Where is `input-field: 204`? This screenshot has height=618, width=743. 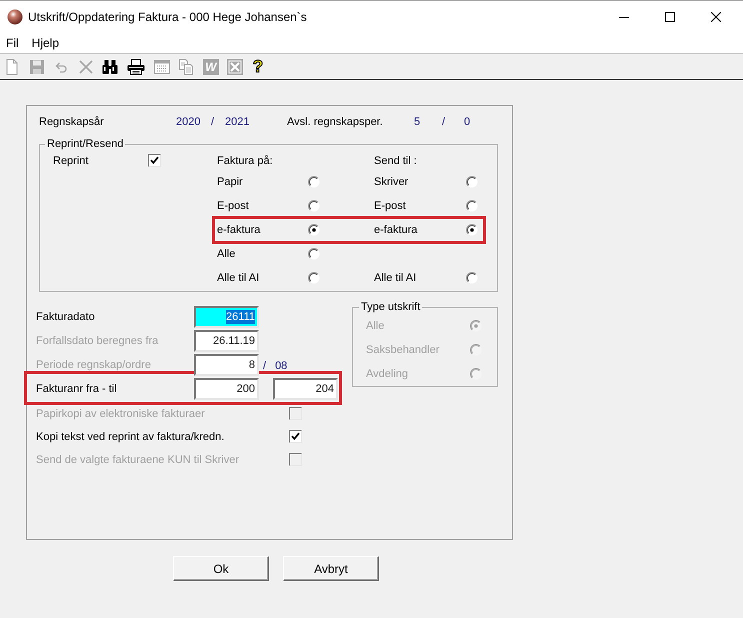 input-field: 204 is located at coordinates (305, 389).